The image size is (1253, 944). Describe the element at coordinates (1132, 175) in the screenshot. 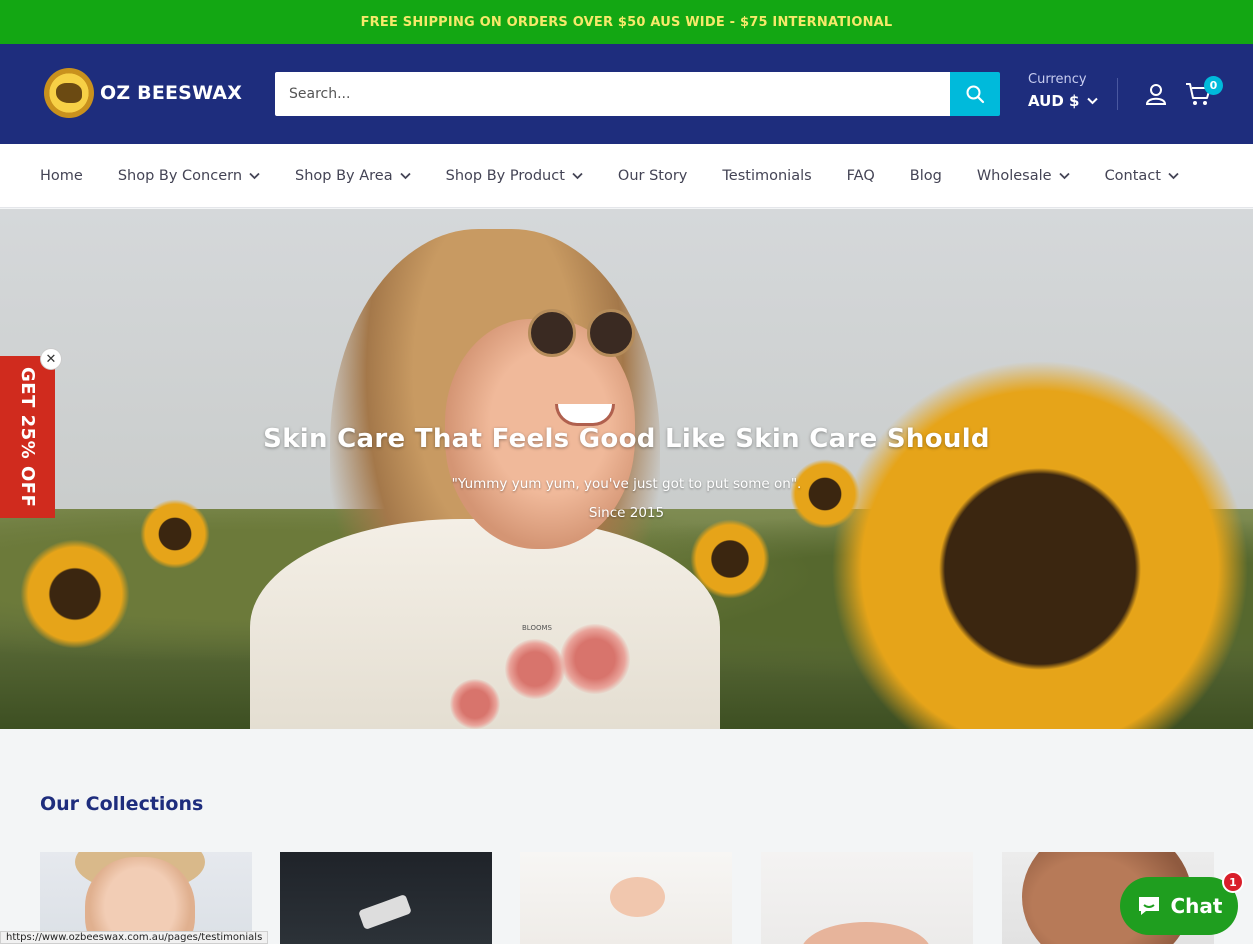

I see `nav-label: Contact` at that location.